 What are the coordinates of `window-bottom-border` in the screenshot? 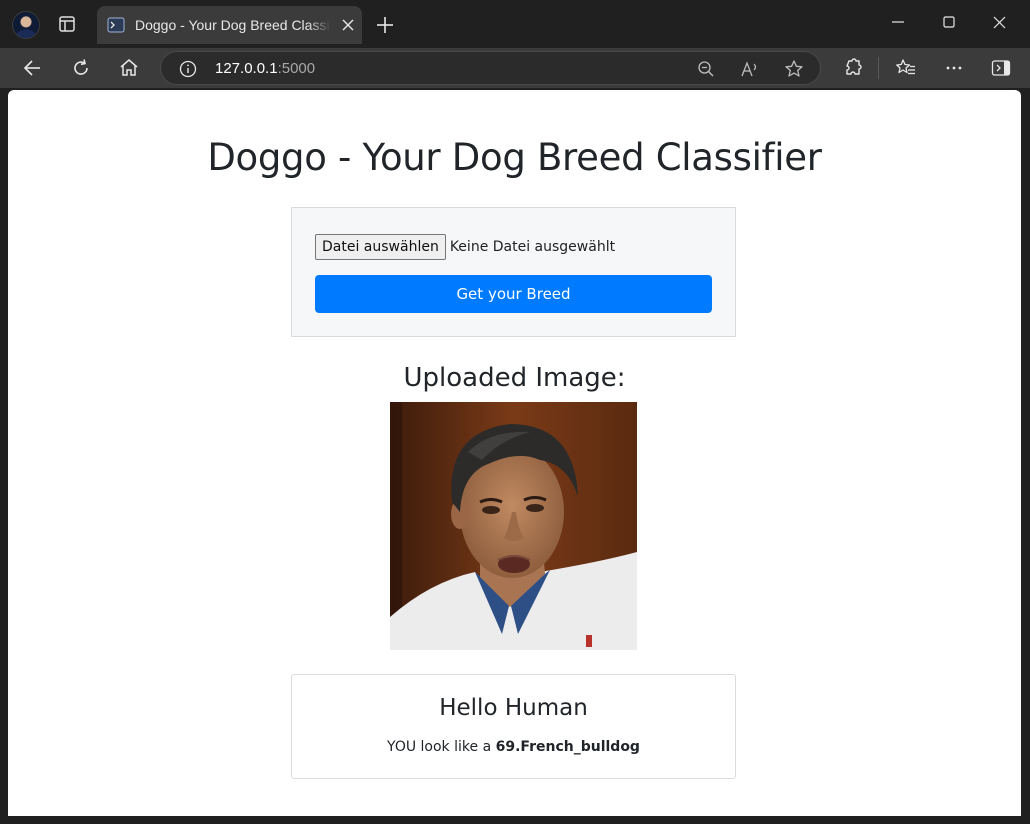 It's located at (515, 820).